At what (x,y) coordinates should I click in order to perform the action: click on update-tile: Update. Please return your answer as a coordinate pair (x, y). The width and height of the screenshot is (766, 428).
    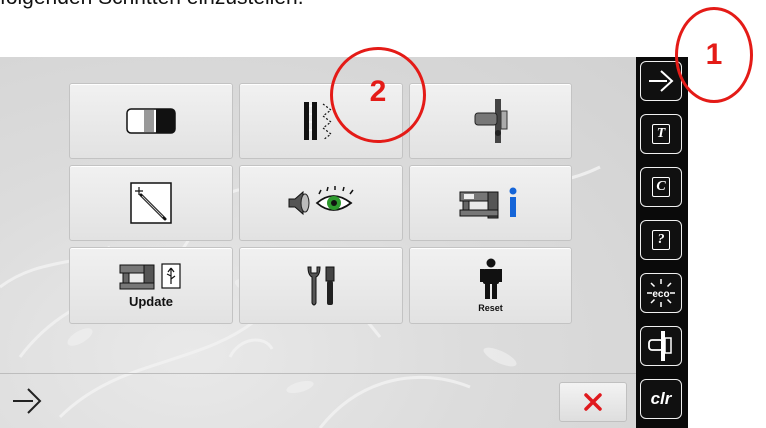
    Looking at the image, I should click on (151, 285).